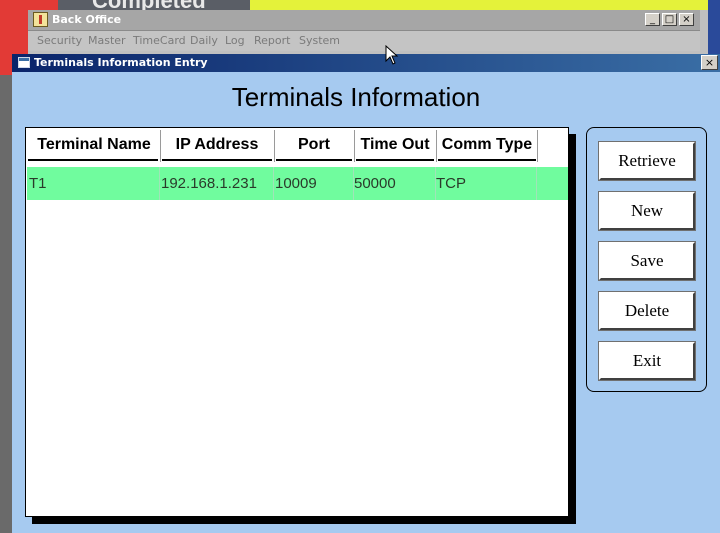 The image size is (720, 533). What do you see at coordinates (40, 19) in the screenshot?
I see `back-office-app-icon` at bounding box center [40, 19].